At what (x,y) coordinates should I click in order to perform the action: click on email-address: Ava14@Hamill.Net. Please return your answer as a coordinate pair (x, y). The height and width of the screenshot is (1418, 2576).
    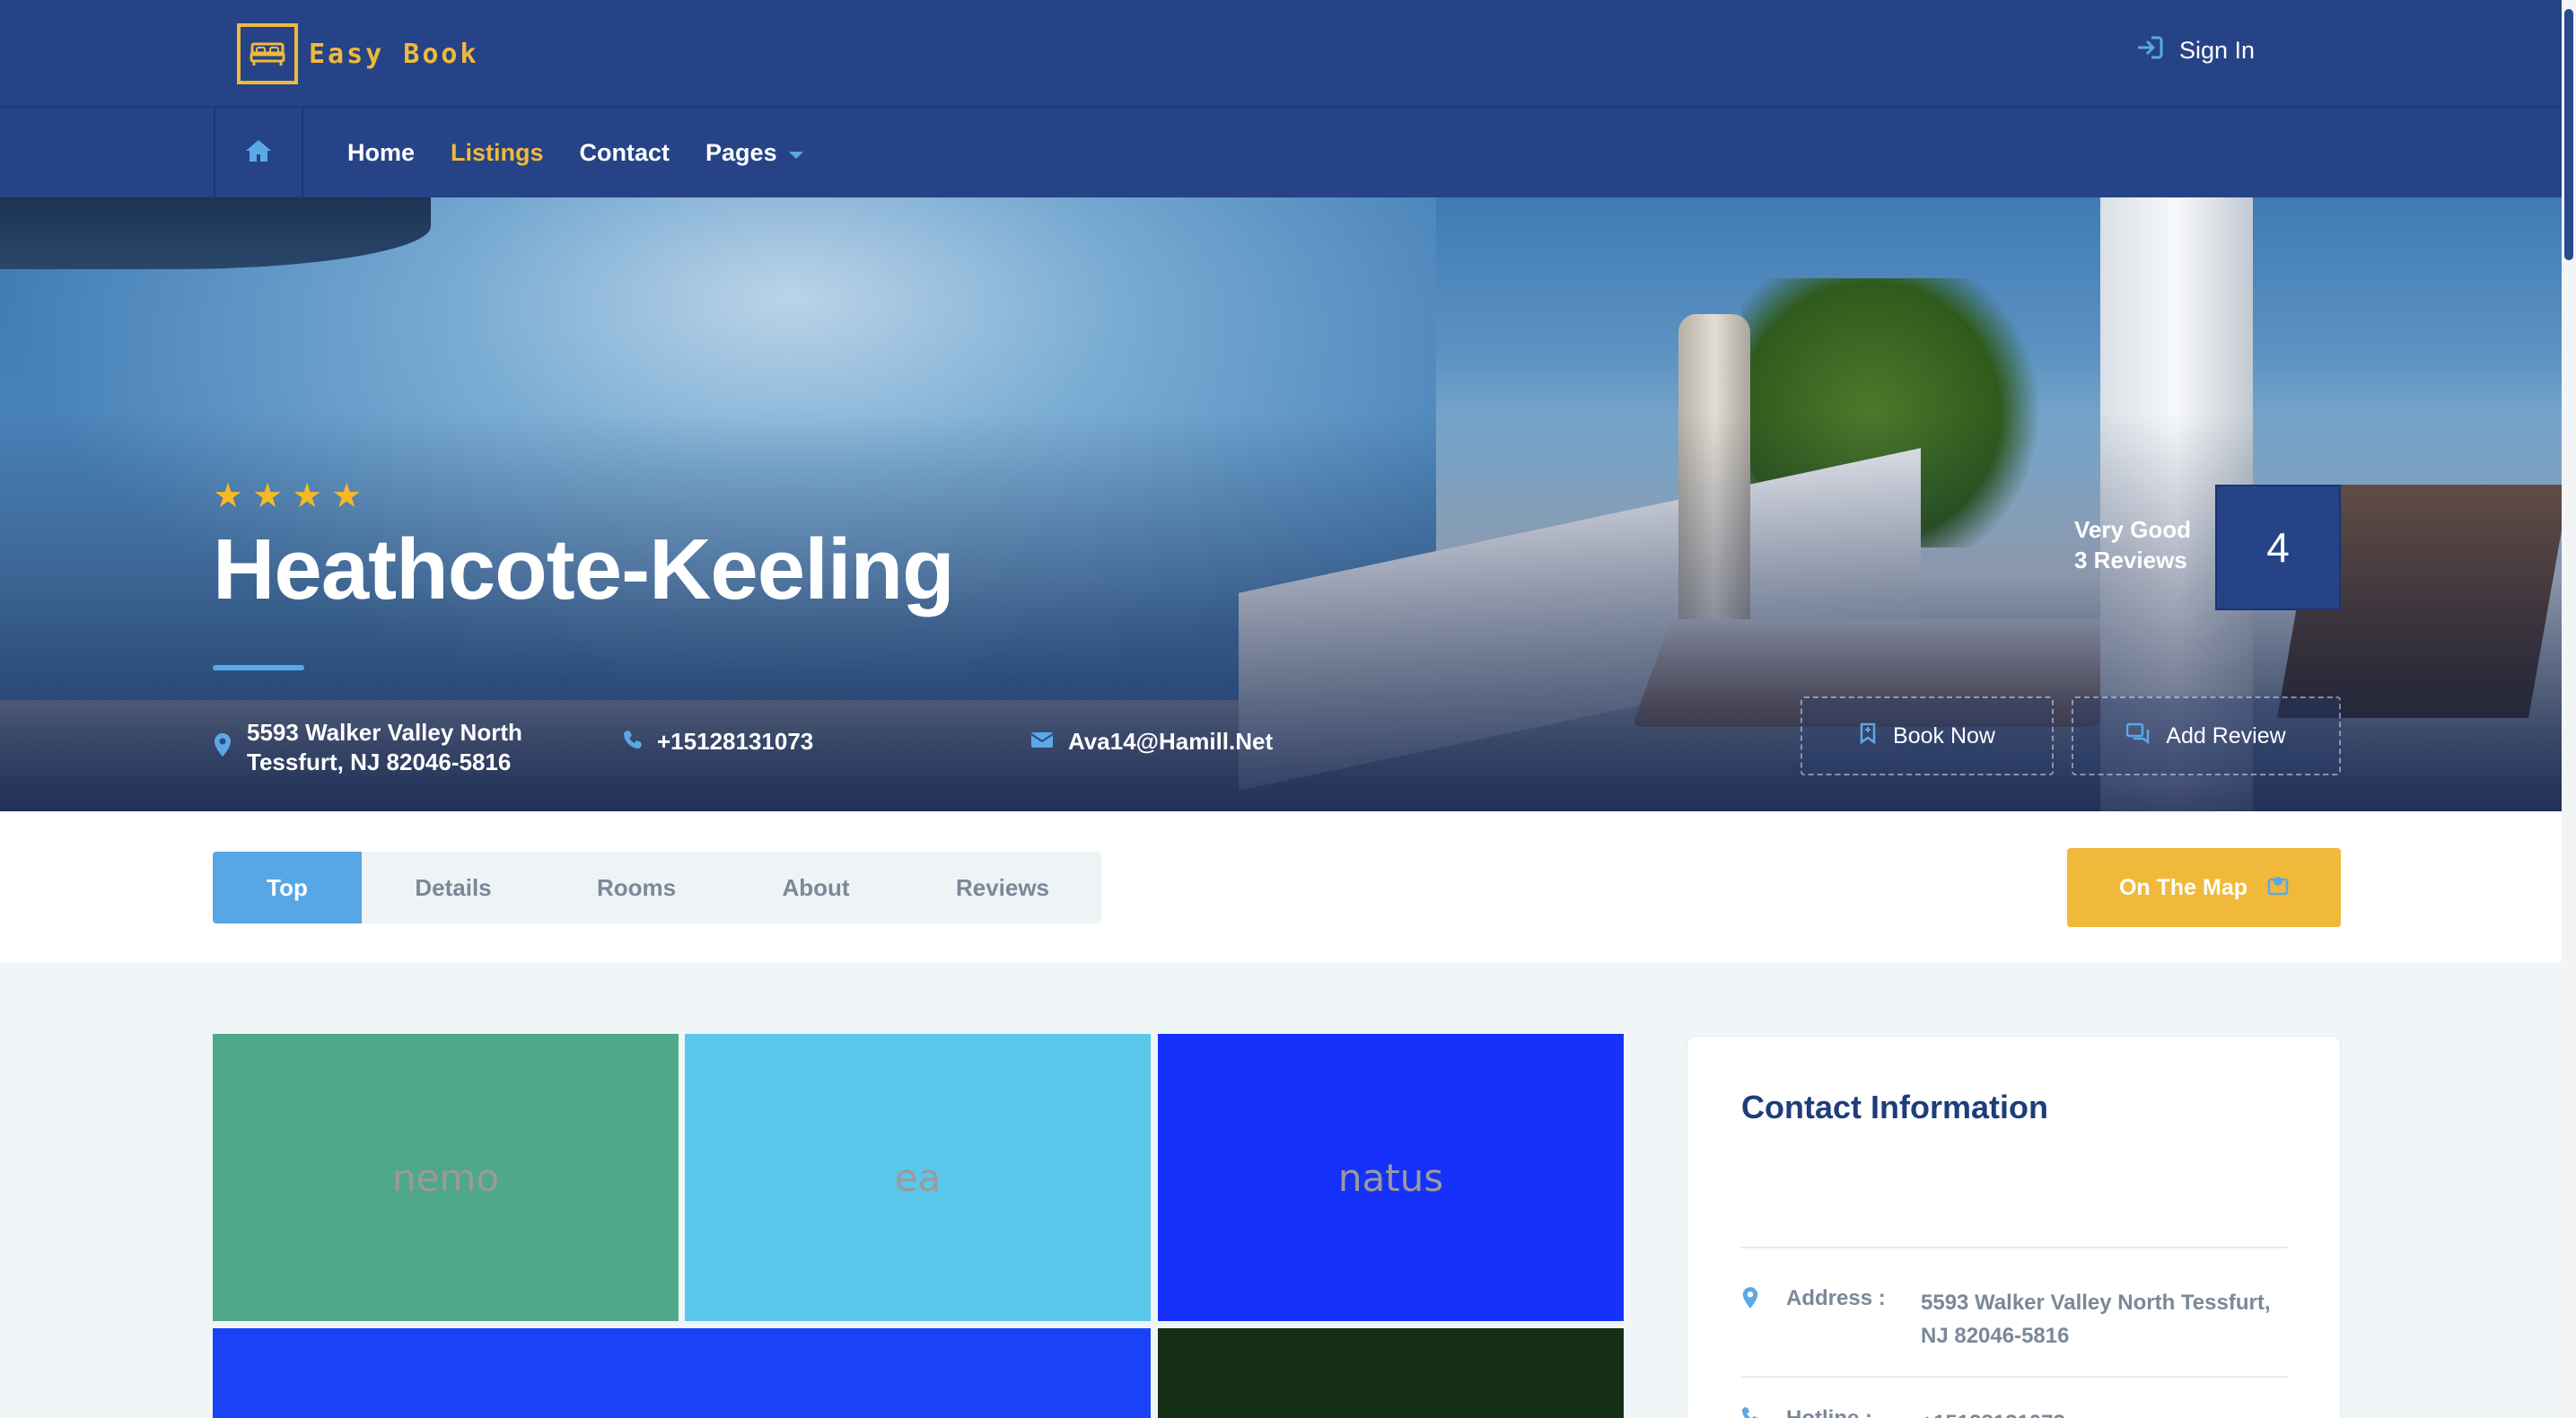
    Looking at the image, I should click on (1171, 741).